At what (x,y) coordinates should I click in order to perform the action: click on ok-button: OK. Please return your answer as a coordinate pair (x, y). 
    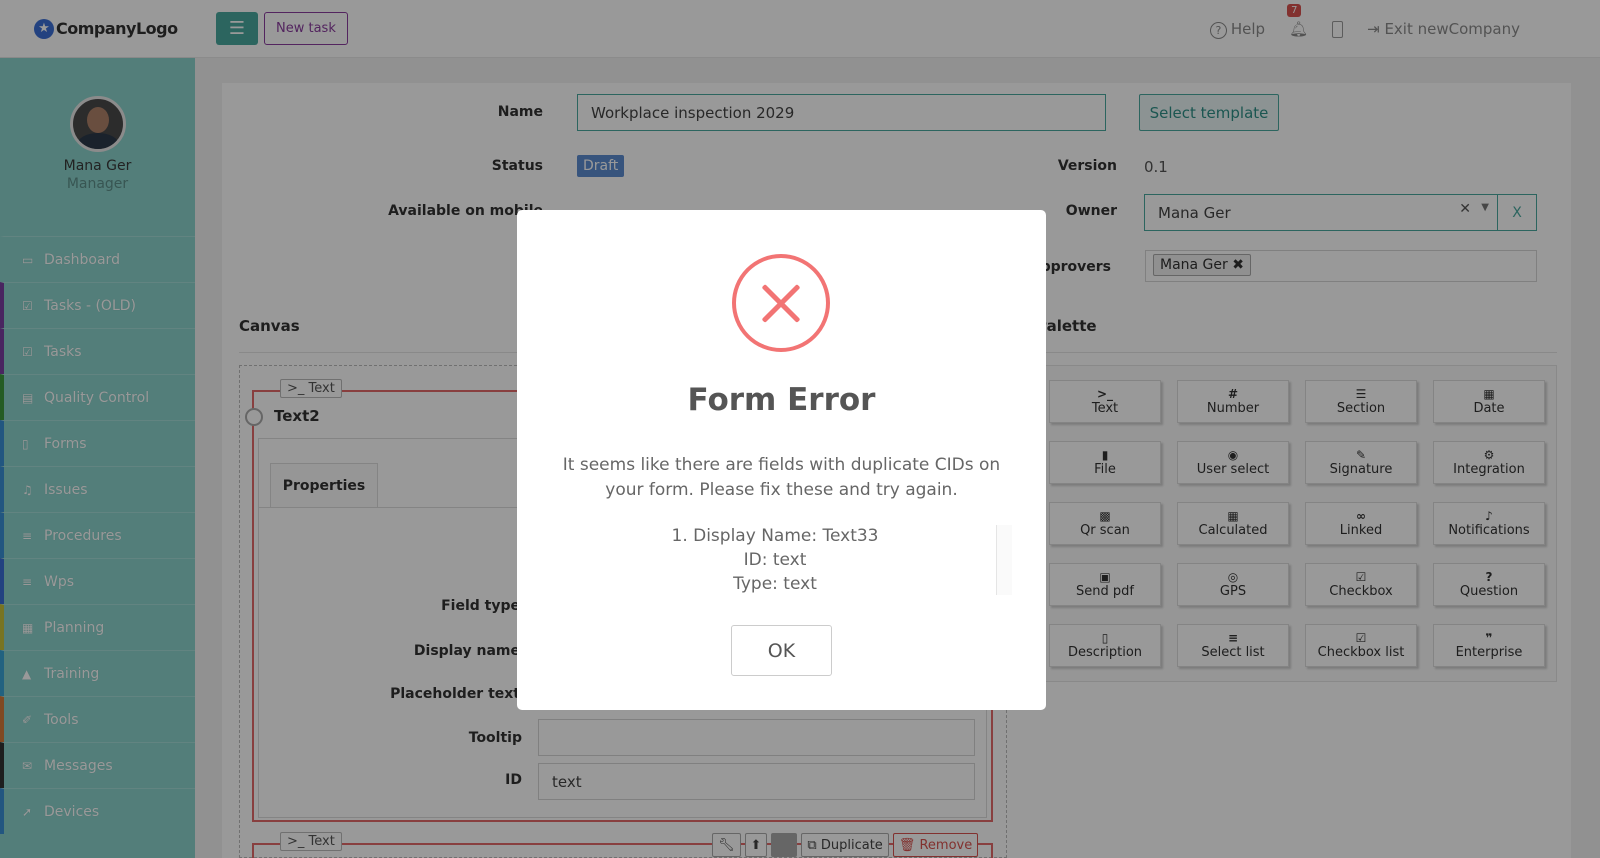
    Looking at the image, I should click on (781, 650).